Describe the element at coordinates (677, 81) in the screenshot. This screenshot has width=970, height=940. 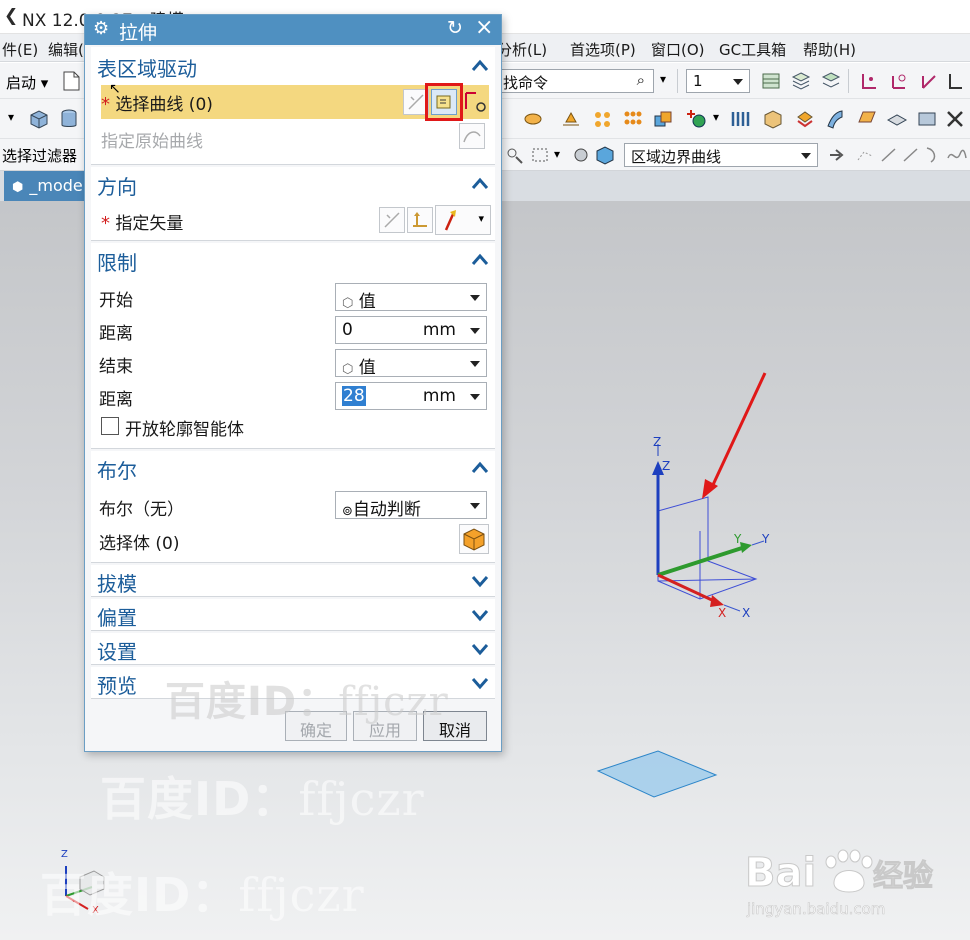
I see `toolbar-separator` at that location.